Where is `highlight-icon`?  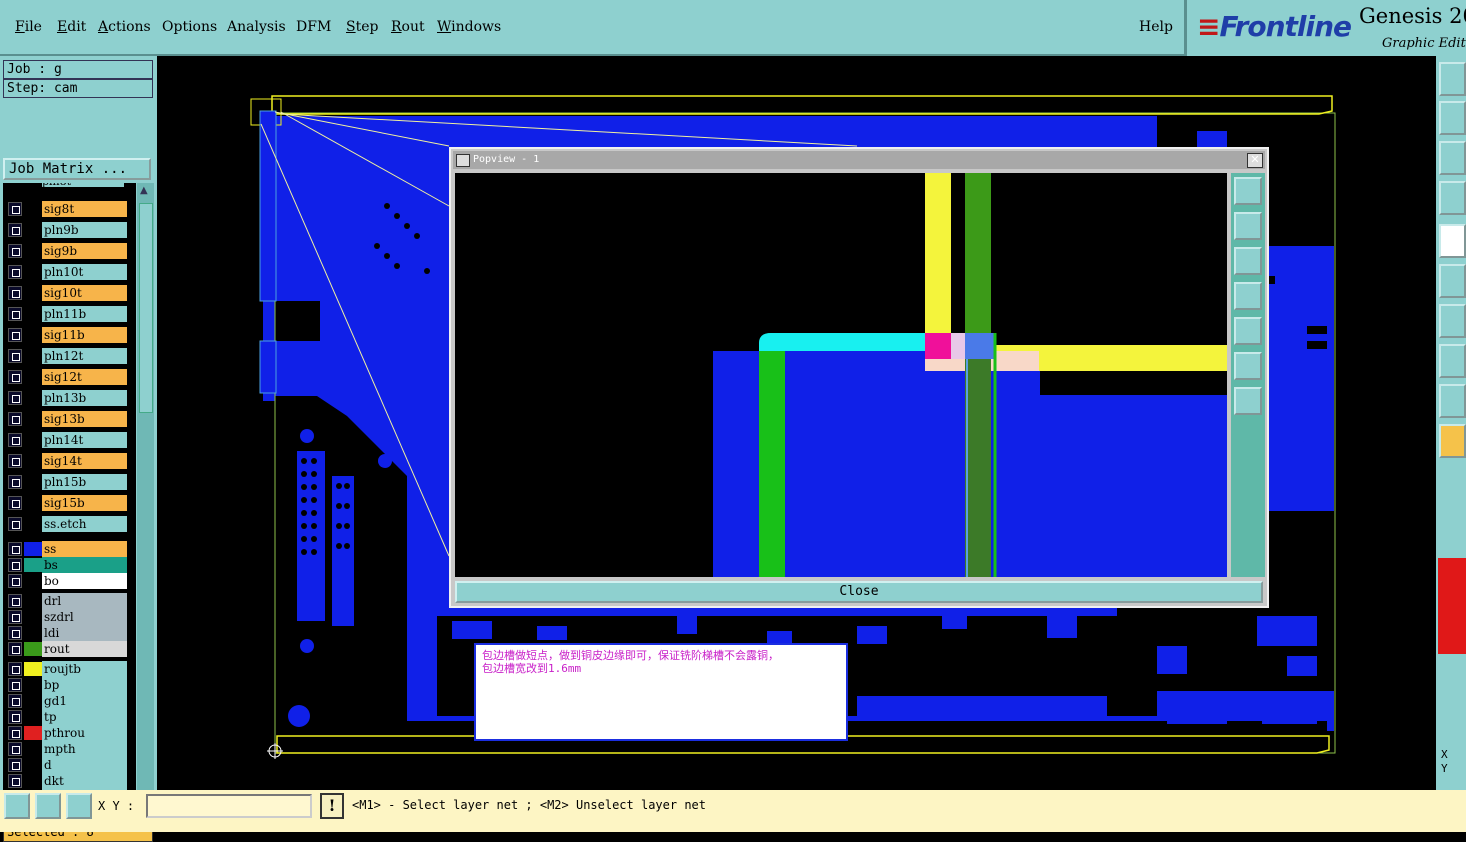
highlight-icon is located at coordinates (1452, 361).